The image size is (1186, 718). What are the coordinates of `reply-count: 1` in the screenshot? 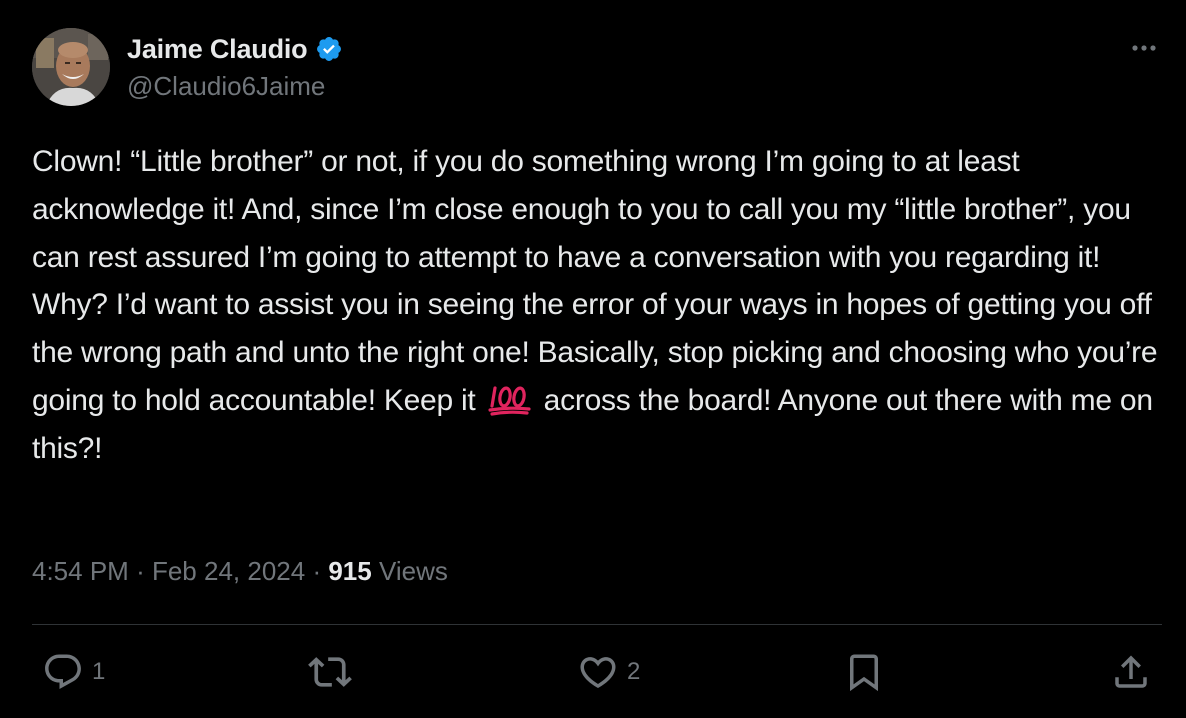 It's located at (99, 671).